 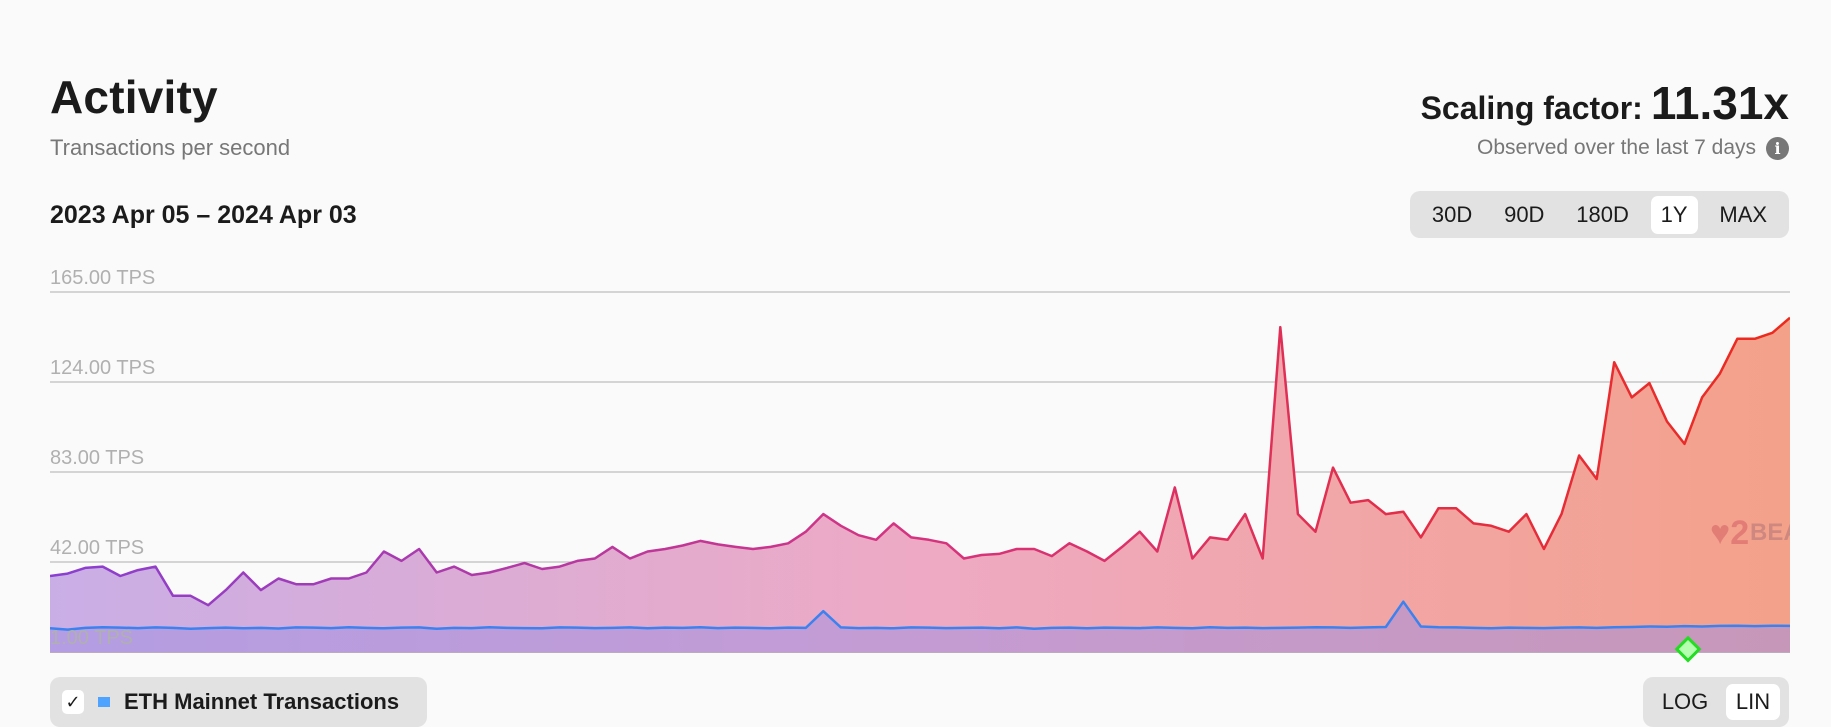 What do you see at coordinates (134, 97) in the screenshot?
I see `page-title: Activity` at bounding box center [134, 97].